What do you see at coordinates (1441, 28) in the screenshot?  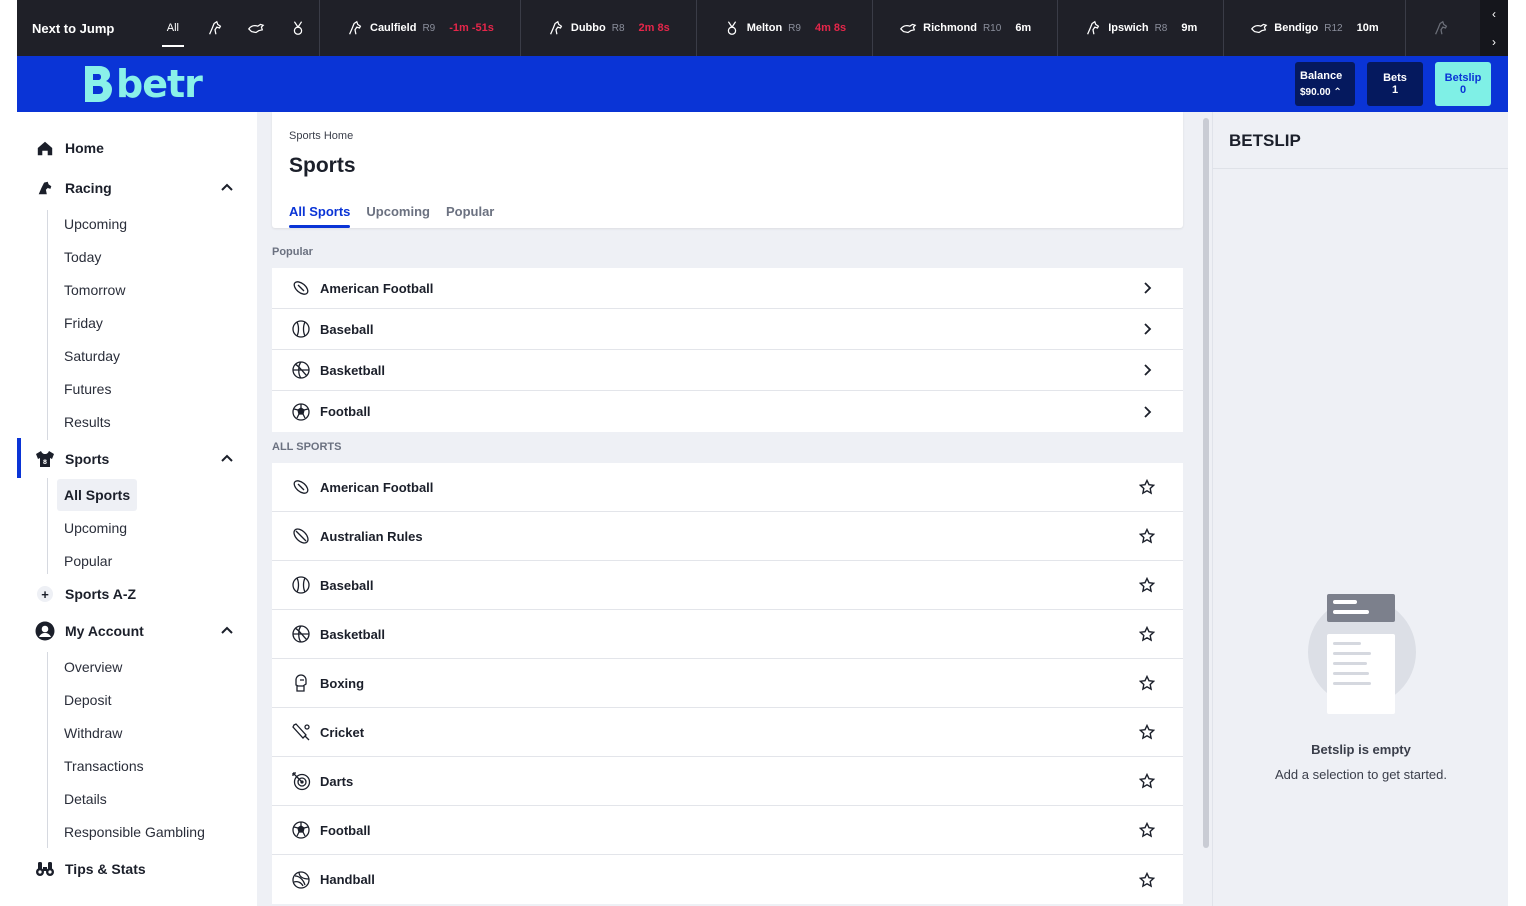 I see `race-item-partial` at bounding box center [1441, 28].